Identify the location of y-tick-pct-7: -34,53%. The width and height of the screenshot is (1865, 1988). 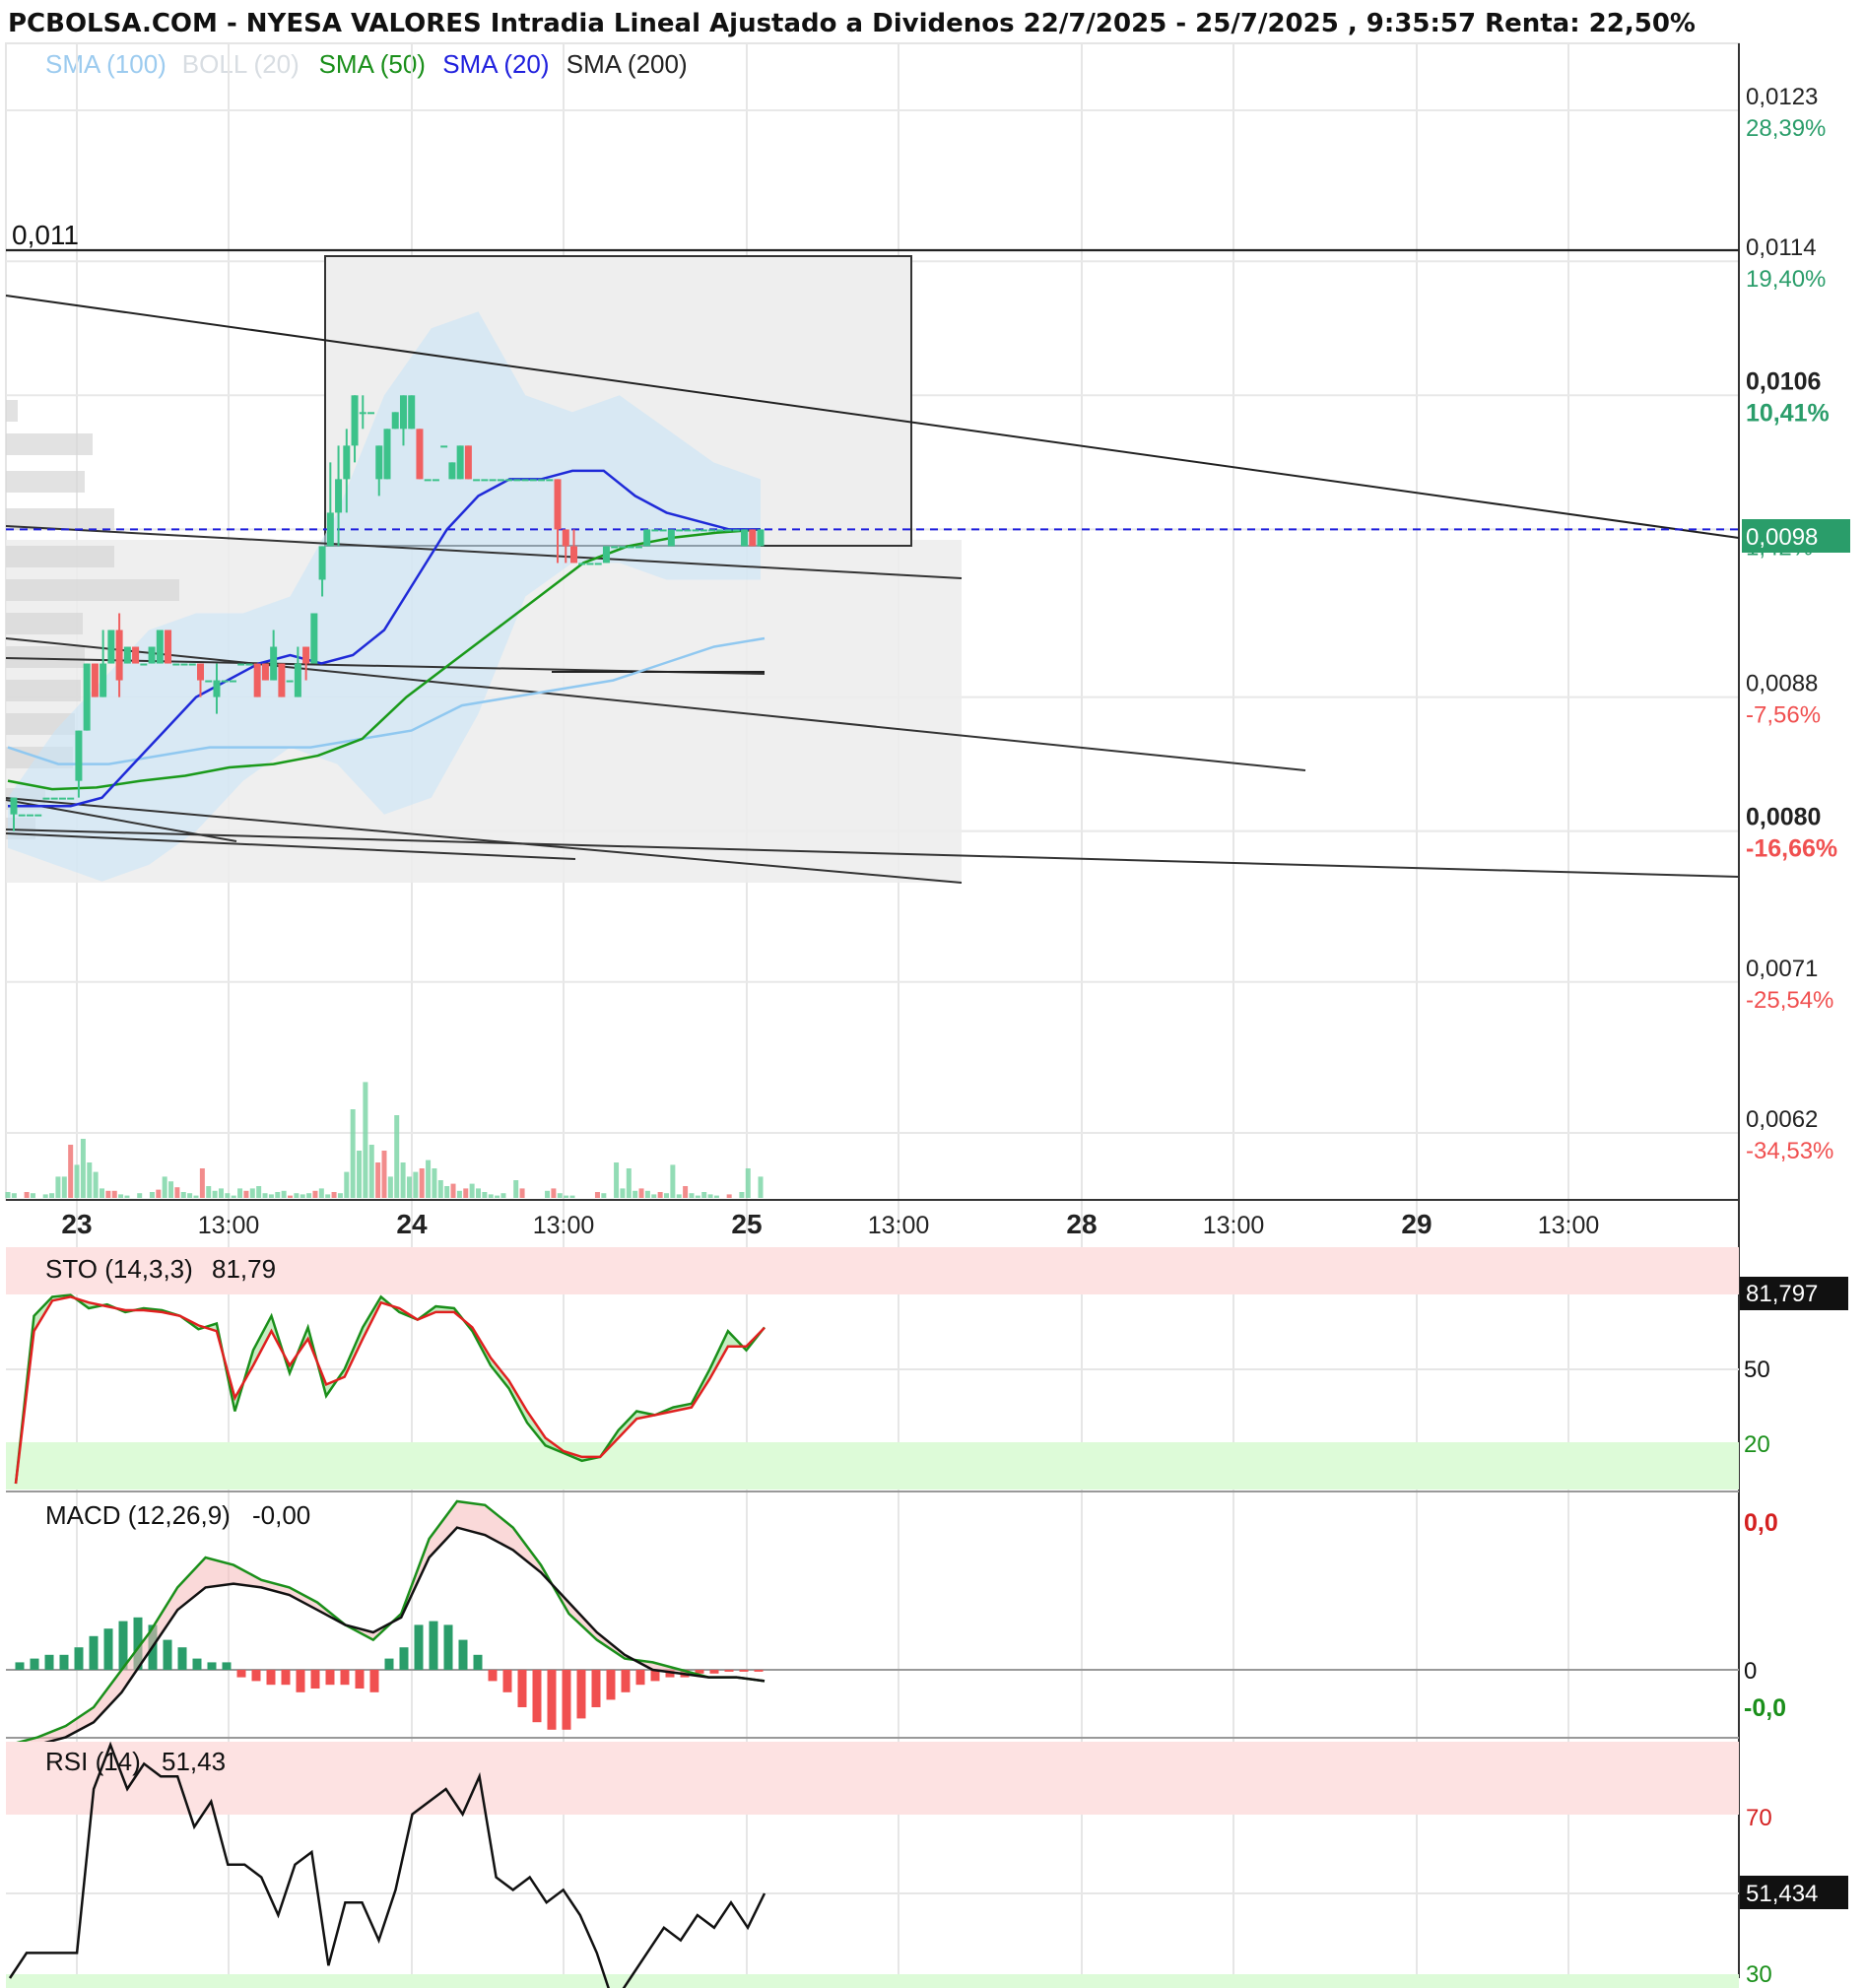
(1790, 1151).